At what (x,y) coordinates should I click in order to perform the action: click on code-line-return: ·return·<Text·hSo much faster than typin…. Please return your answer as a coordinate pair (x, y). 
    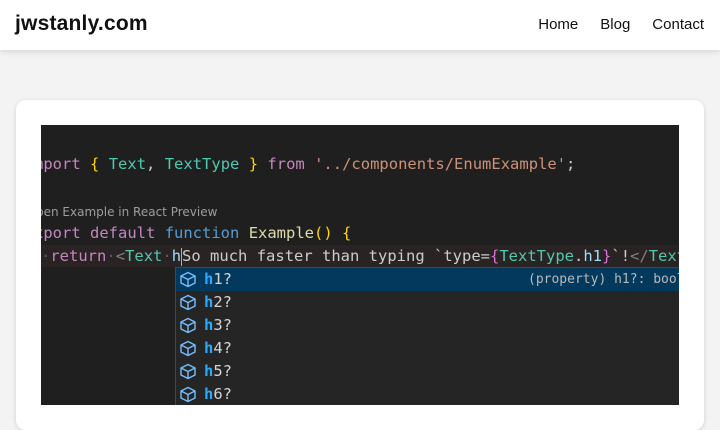
    Looking at the image, I should click on (360, 256).